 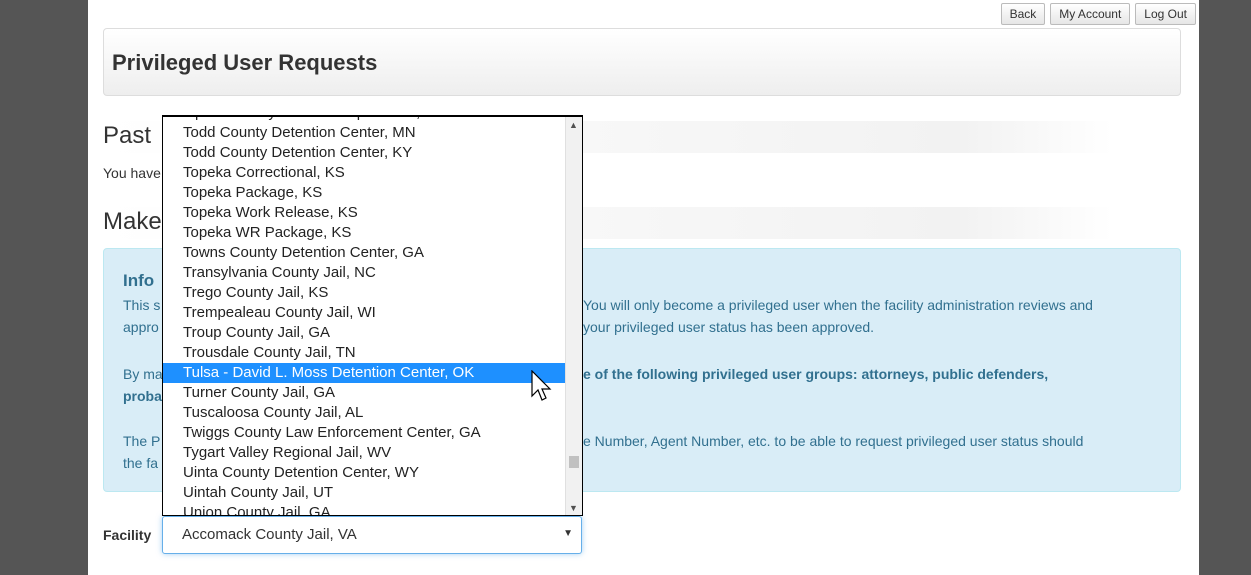 I want to click on dropdown-option: Troup County Jail, GA, so click(x=364, y=333).